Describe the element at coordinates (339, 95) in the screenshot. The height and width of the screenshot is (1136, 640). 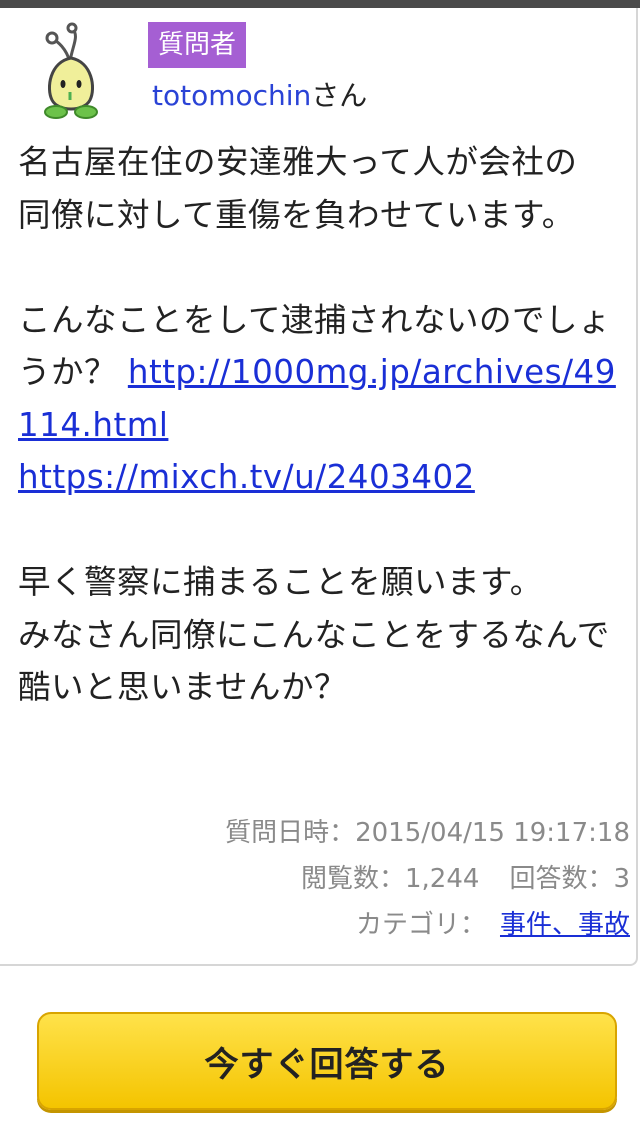
I see `honorific-suffix: さん` at that location.